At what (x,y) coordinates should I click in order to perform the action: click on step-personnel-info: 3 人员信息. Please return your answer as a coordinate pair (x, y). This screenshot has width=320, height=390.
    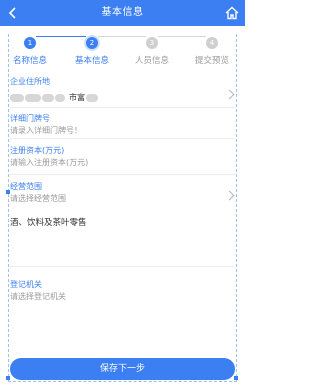
    Looking at the image, I should click on (152, 48).